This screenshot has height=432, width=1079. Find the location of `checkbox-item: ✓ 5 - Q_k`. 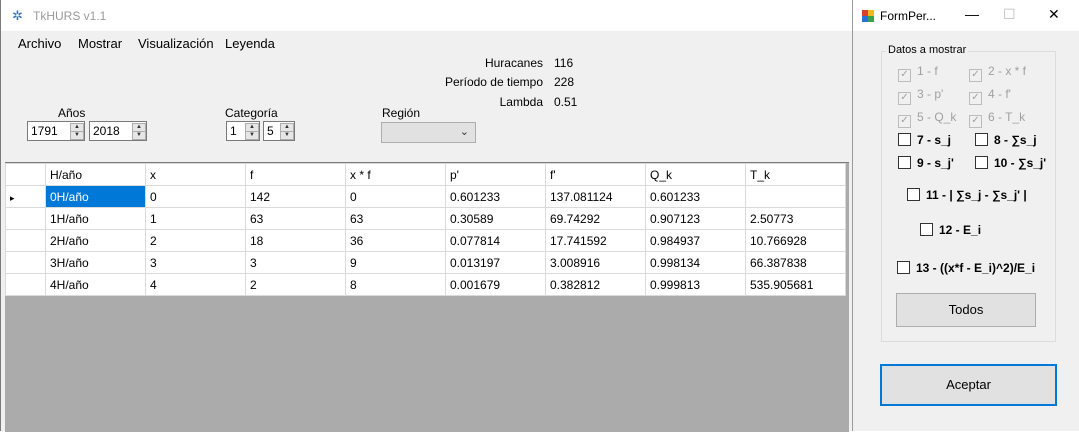

checkbox-item: ✓ 5 - Q_k is located at coordinates (927, 119).